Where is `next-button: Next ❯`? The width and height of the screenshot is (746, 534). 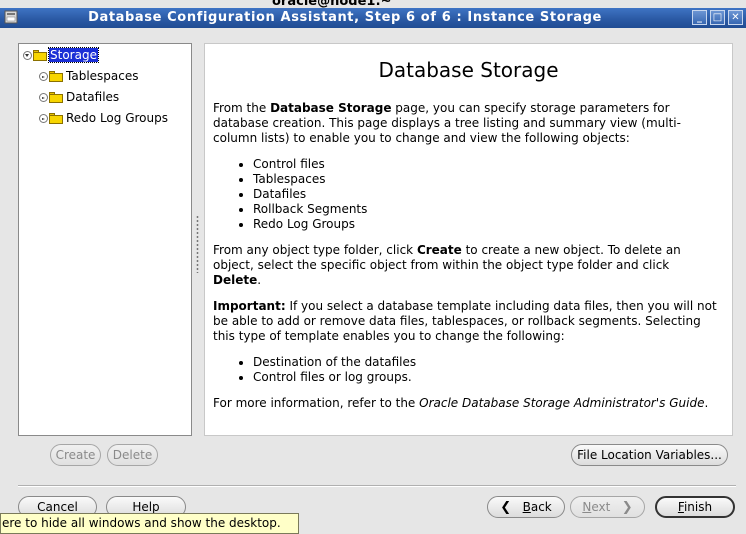 next-button: Next ❯ is located at coordinates (607, 507).